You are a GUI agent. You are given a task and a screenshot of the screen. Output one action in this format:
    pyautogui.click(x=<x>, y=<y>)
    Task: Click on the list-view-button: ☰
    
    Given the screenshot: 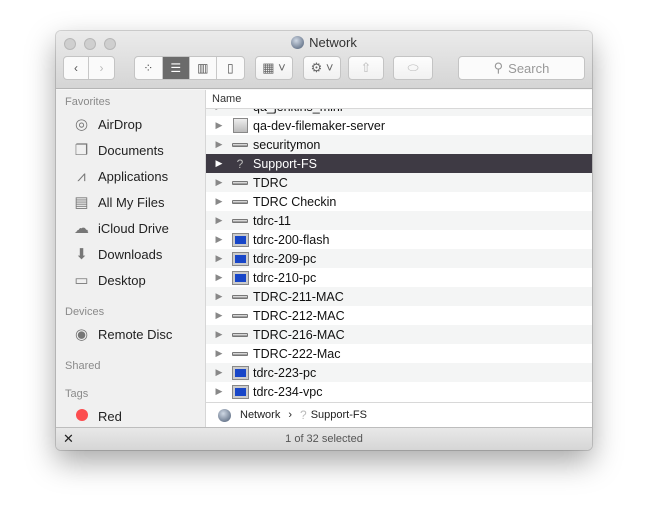 What is the action you would take?
    pyautogui.click(x=176, y=68)
    